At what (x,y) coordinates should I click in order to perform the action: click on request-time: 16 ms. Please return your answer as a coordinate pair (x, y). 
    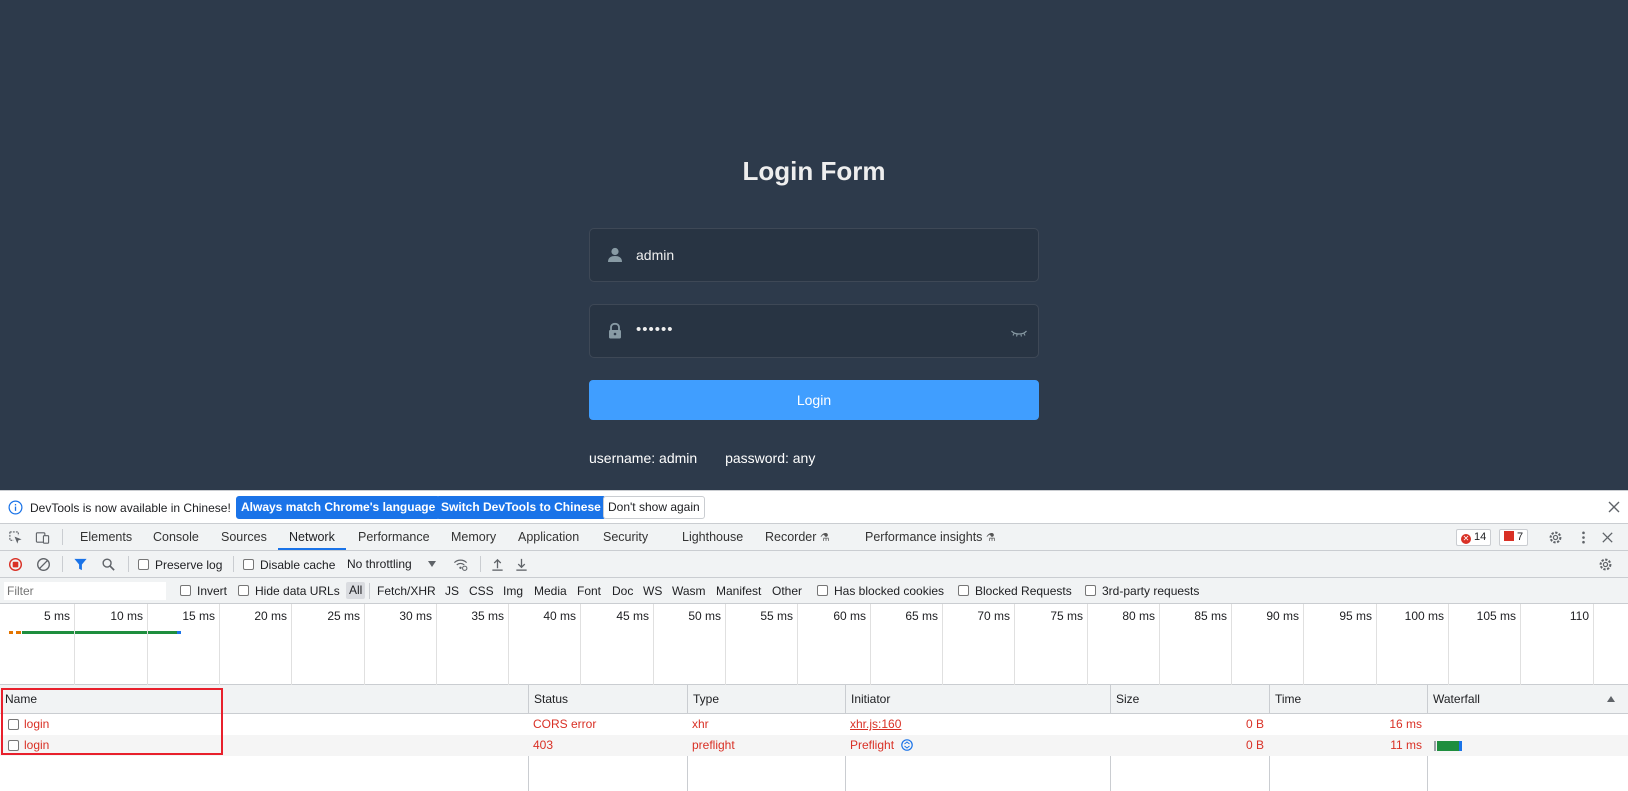
    Looking at the image, I should click on (1405, 724).